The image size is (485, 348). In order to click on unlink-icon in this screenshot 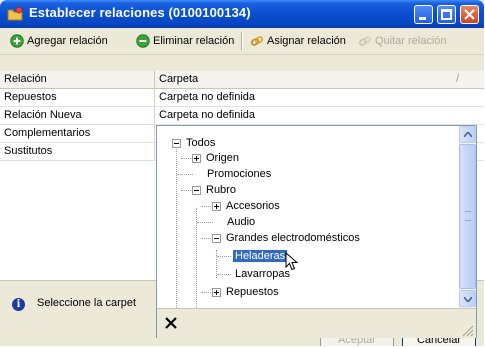, I will do `click(365, 41)`.